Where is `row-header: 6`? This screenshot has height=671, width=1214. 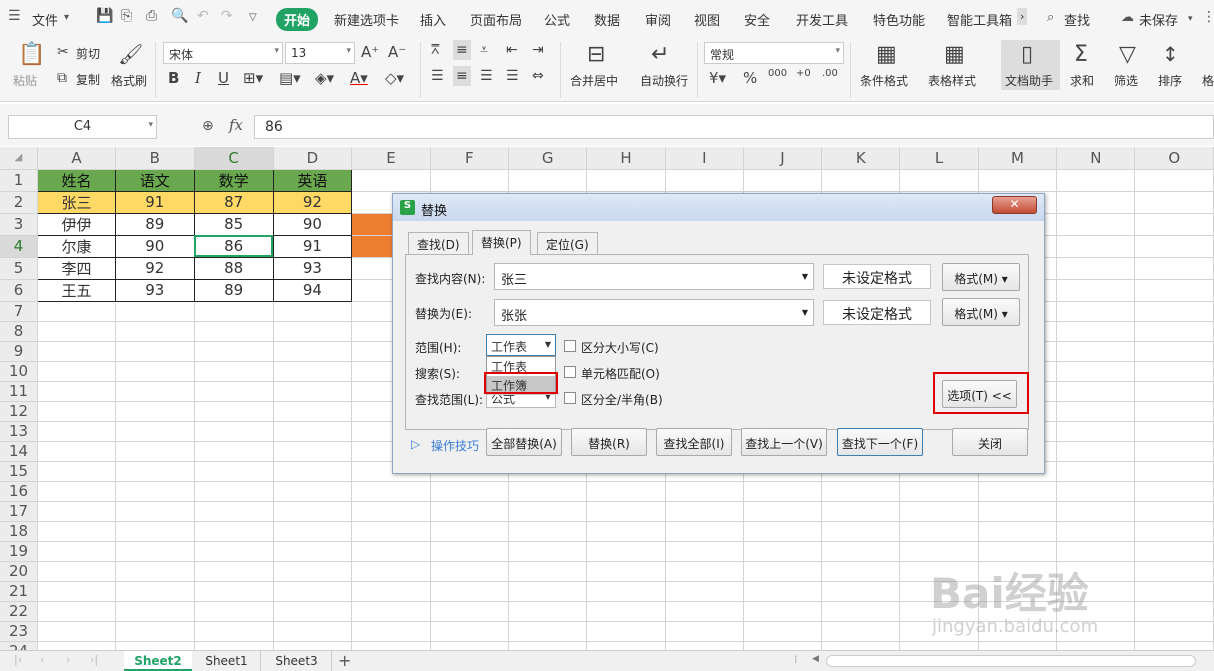
row-header: 6 is located at coordinates (19, 290).